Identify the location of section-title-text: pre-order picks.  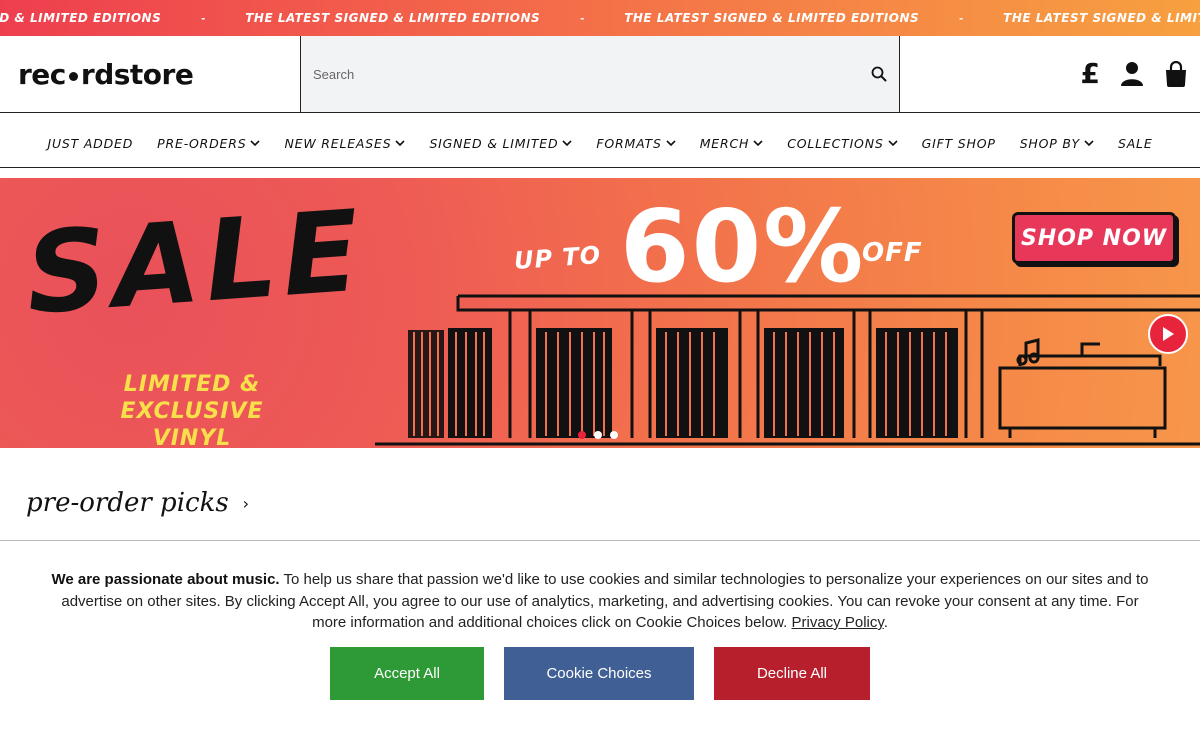
(127, 503).